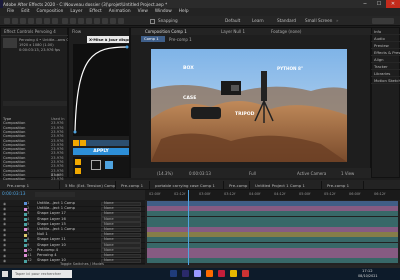 This screenshot has height=280, width=400. I want to click on resolution-select: Full, so click(252, 173).